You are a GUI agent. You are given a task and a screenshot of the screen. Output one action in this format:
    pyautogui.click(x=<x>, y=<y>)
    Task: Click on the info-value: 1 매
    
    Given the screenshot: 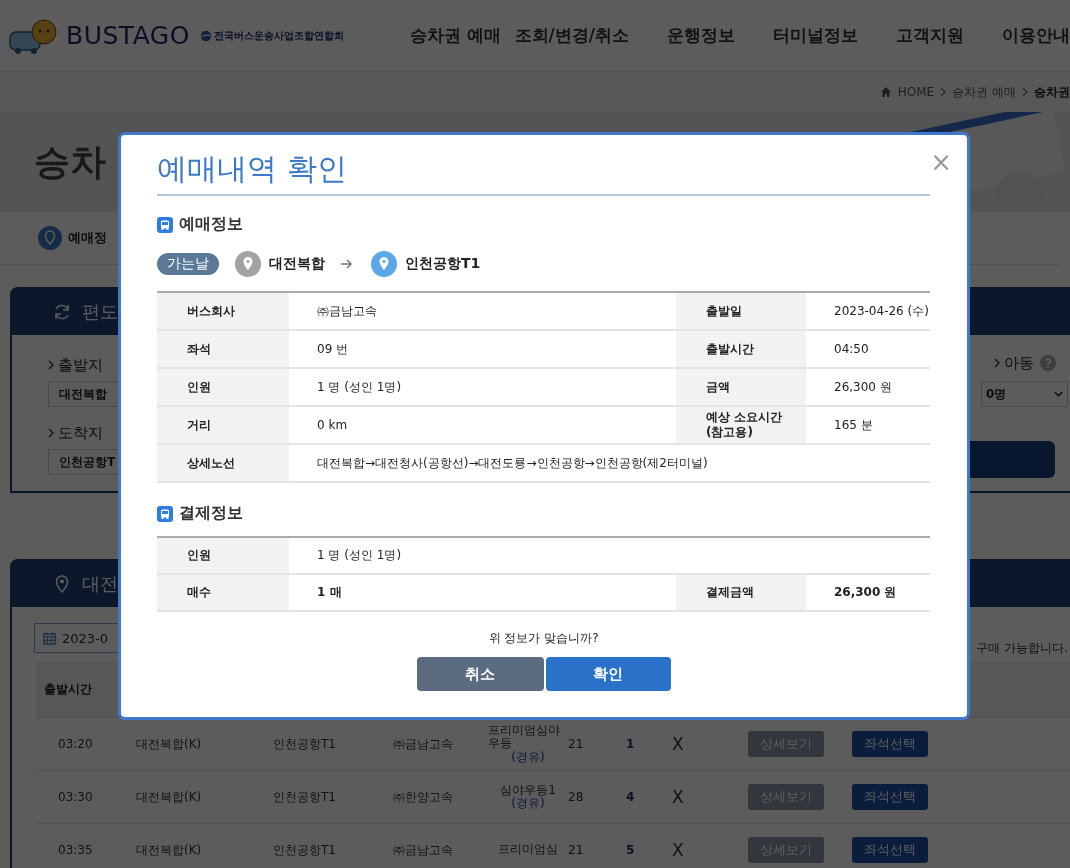 What is the action you would take?
    pyautogui.click(x=329, y=592)
    